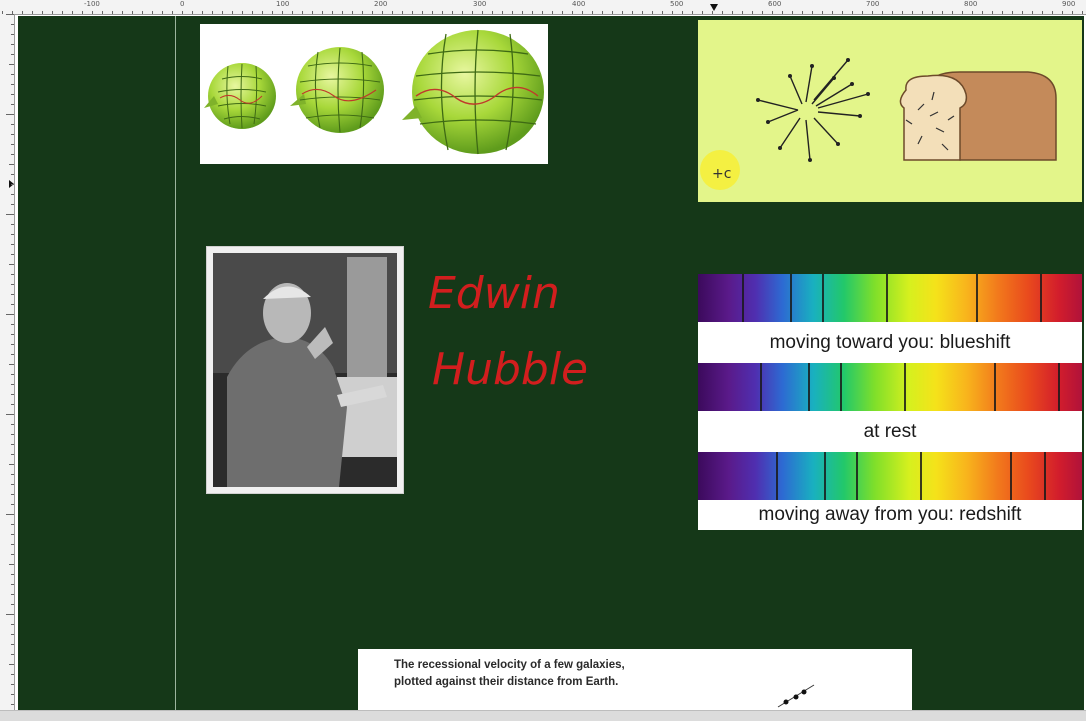 The image size is (1086, 721). What do you see at coordinates (7, 364) in the screenshot?
I see `vertical-ruler` at bounding box center [7, 364].